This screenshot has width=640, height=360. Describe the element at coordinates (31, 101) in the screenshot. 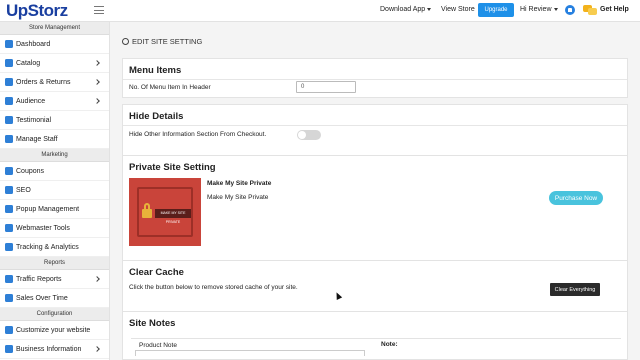

I see `sidebar-item-label: Audience` at that location.